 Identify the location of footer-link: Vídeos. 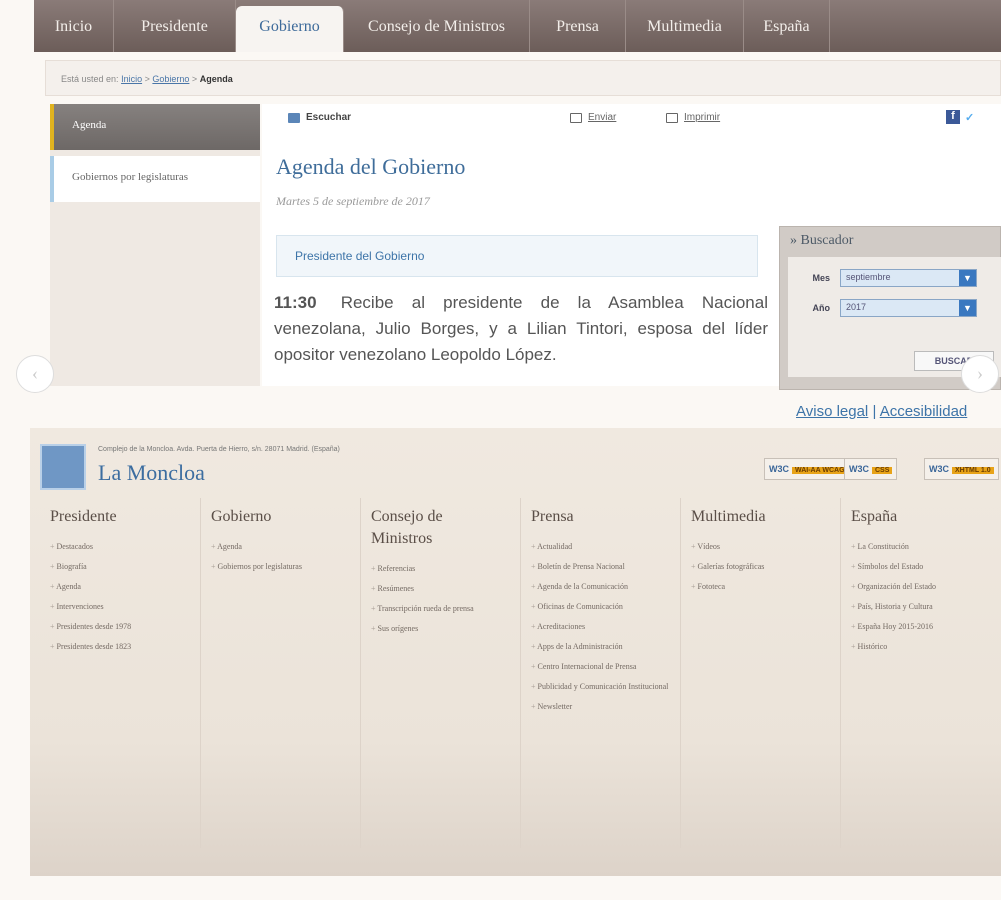
(761, 546).